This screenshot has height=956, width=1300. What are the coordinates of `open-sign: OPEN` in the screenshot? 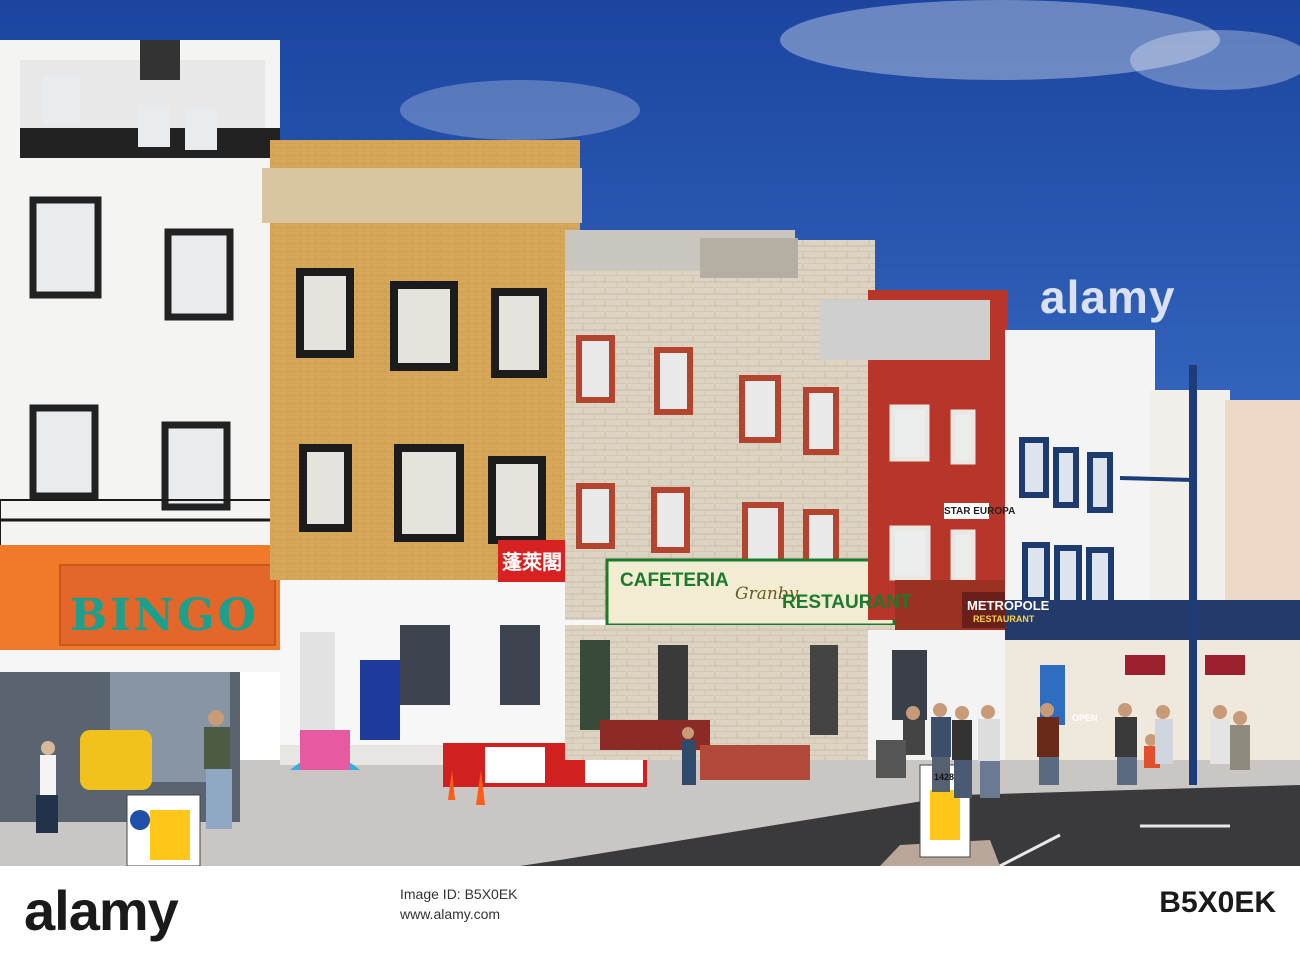 It's located at (1085, 718).